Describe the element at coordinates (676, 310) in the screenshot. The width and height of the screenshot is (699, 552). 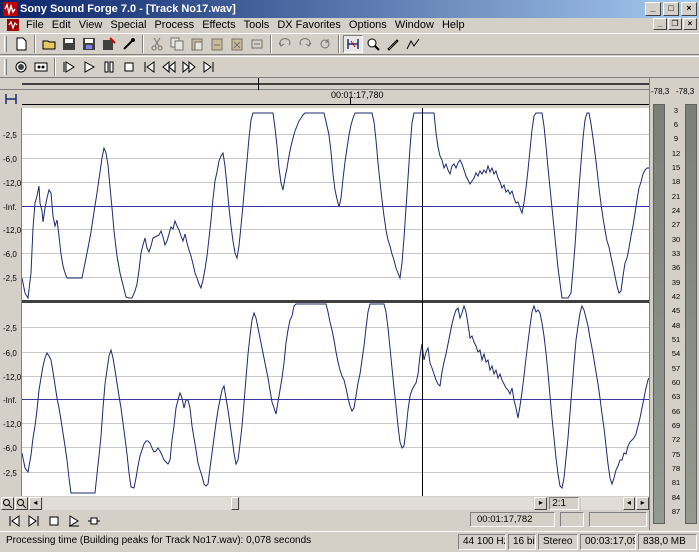
I see `meter-scale-label: 45` at that location.